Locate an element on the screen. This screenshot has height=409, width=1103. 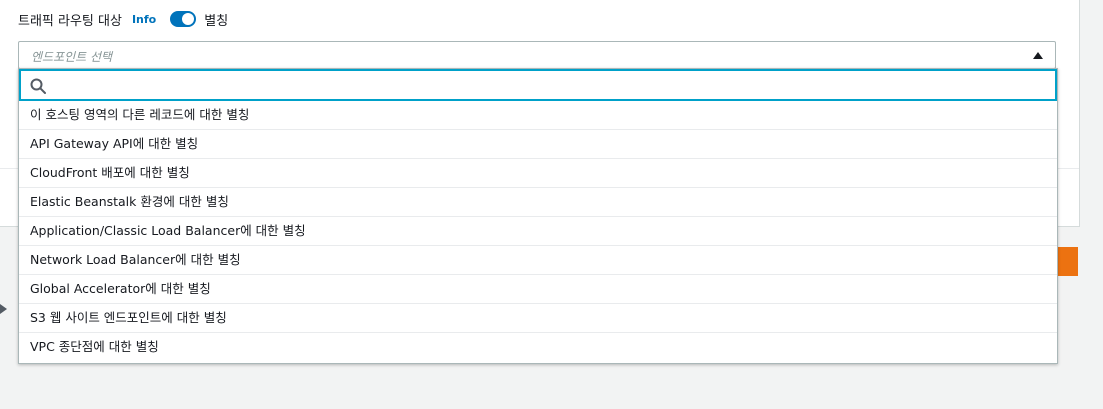
option-alias-elastic-beanstalk: Elastic Beanstalk 환경에 대한 별칭 is located at coordinates (538, 202).